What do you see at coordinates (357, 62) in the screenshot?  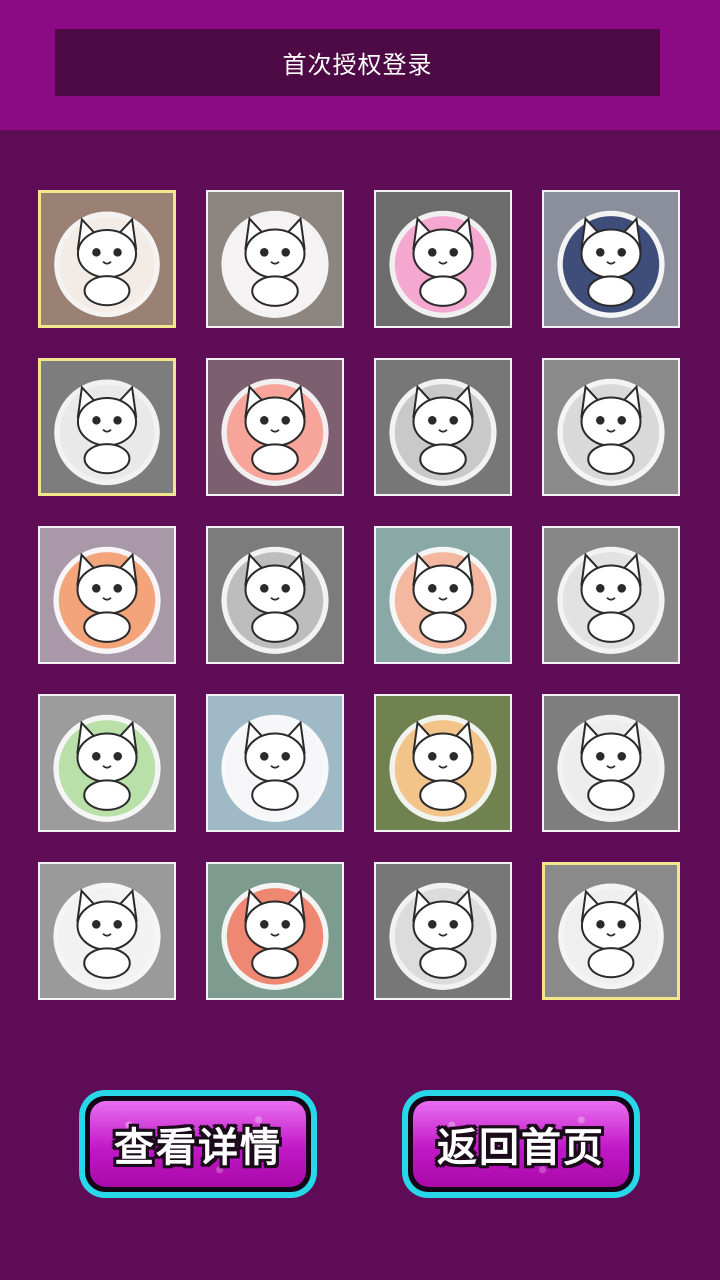 I see `first-time-login-button: 首次授权登录` at bounding box center [357, 62].